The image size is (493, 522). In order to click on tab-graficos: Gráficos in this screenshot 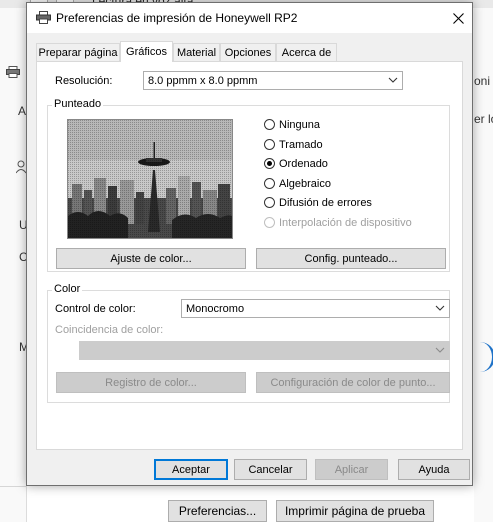, I will do `click(146, 51)`.